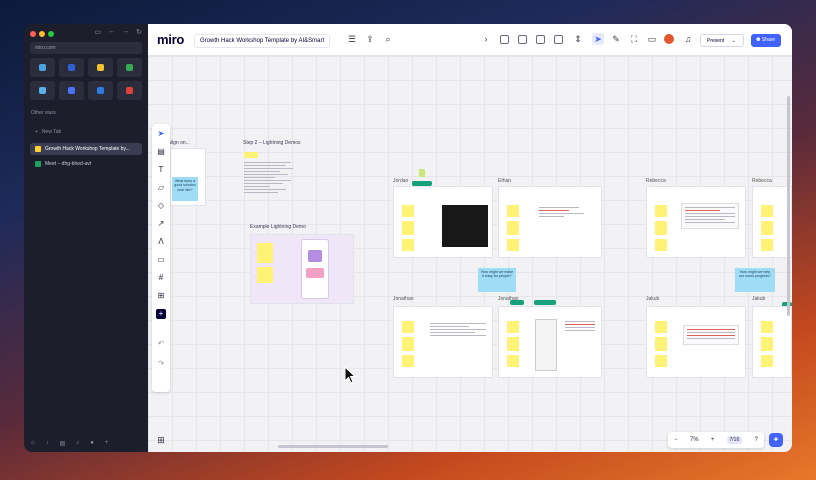  Describe the element at coordinates (352, 39) in the screenshot. I see `menu-icon: ☰` at that location.